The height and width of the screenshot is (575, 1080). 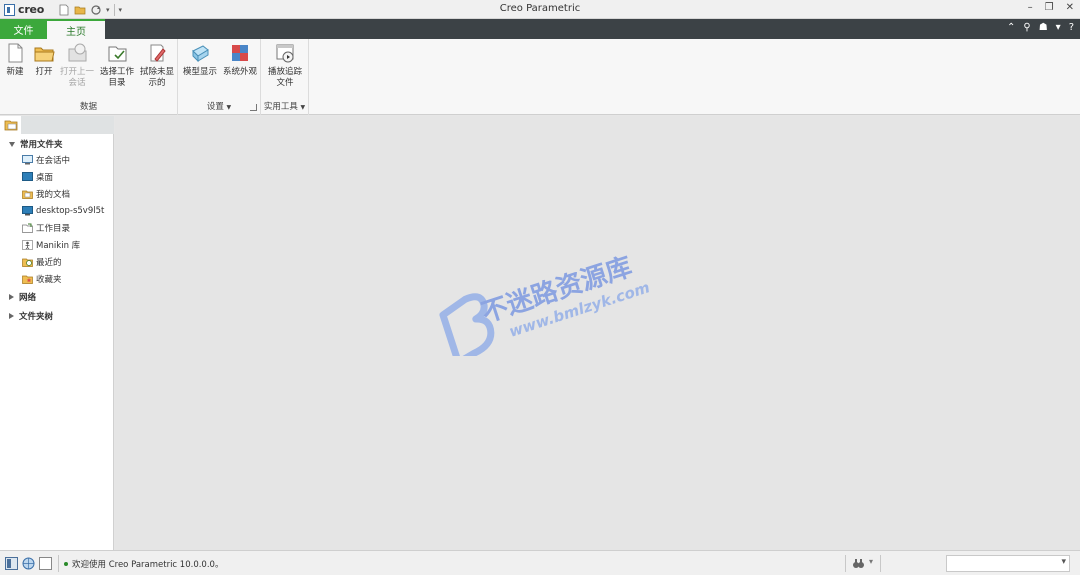 I want to click on system-appearance-button: 系统外观, so click(x=240, y=60).